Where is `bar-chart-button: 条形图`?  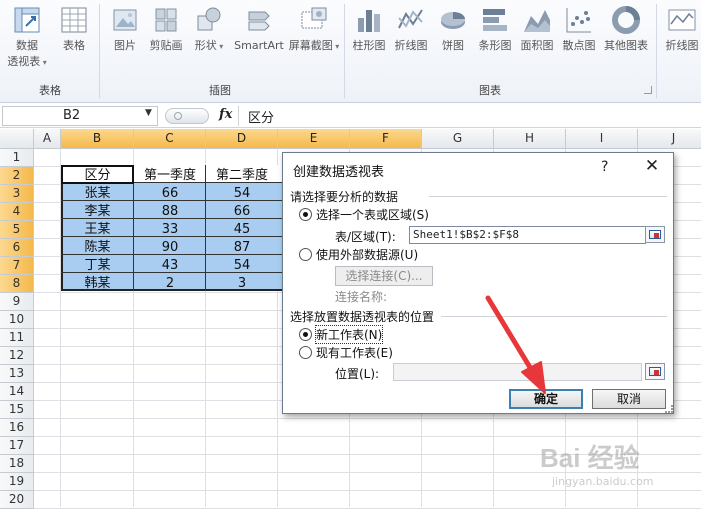
bar-chart-button: 条形图 is located at coordinates (495, 29).